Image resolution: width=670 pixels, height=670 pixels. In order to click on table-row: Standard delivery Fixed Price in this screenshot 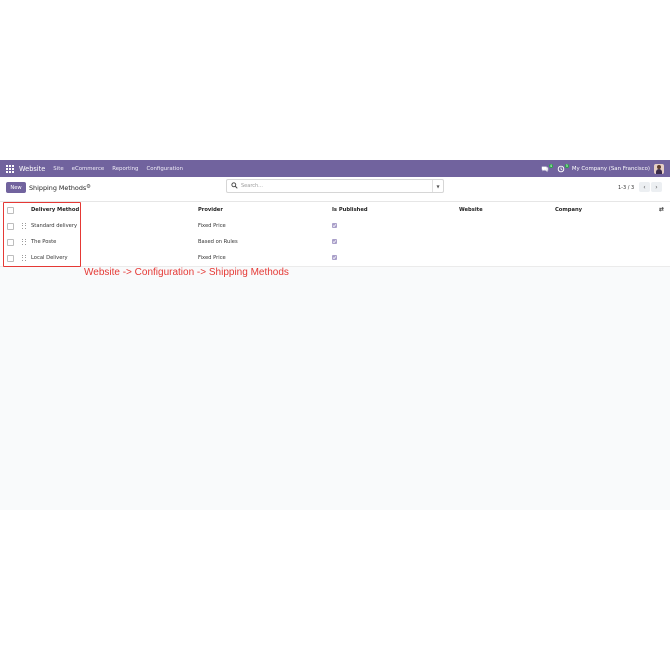, I will do `click(335, 226)`.